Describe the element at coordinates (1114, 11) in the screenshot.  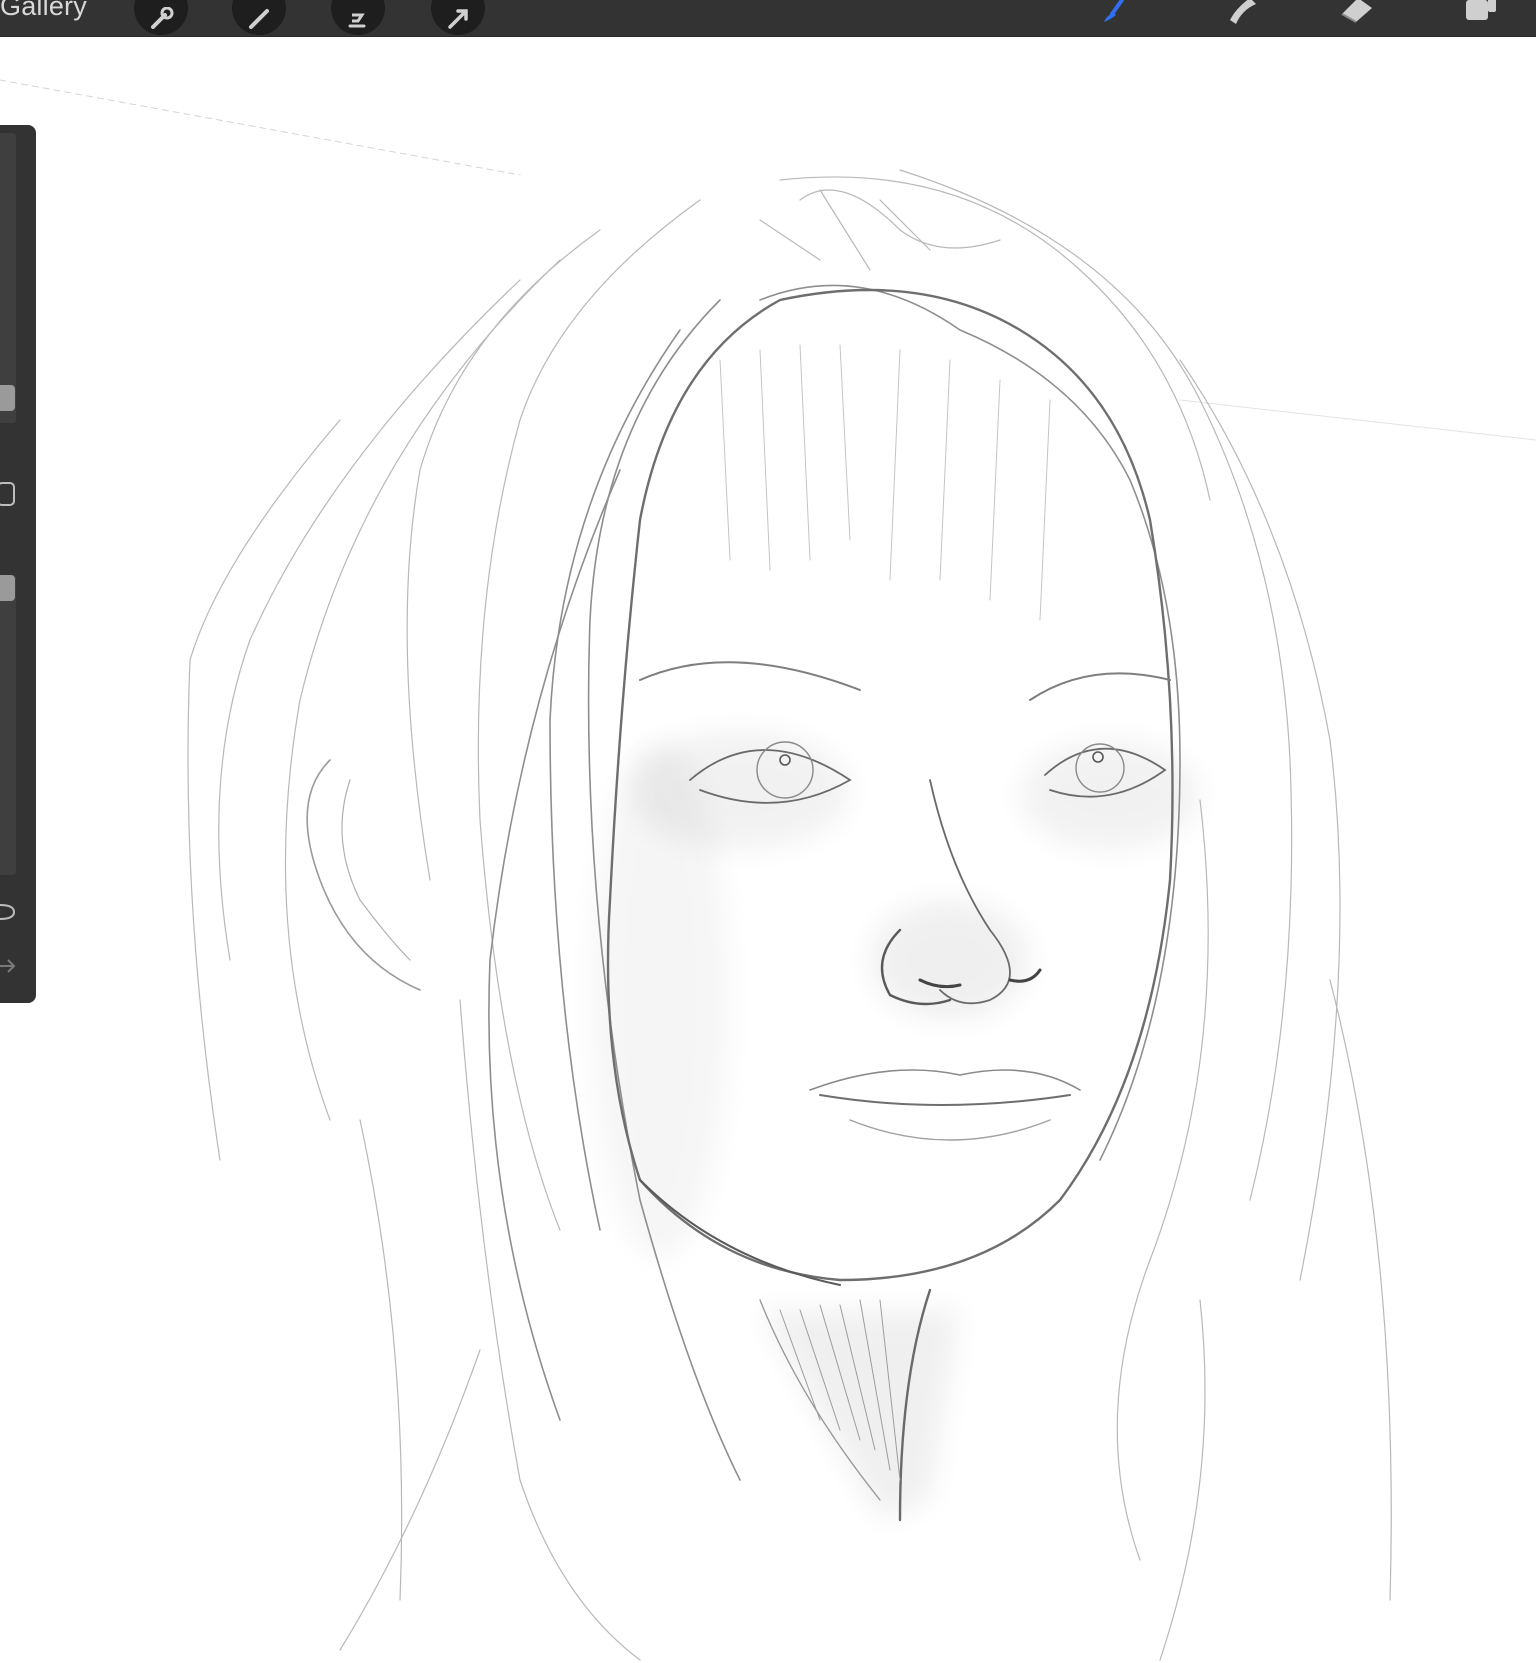
I see `brush-icon` at that location.